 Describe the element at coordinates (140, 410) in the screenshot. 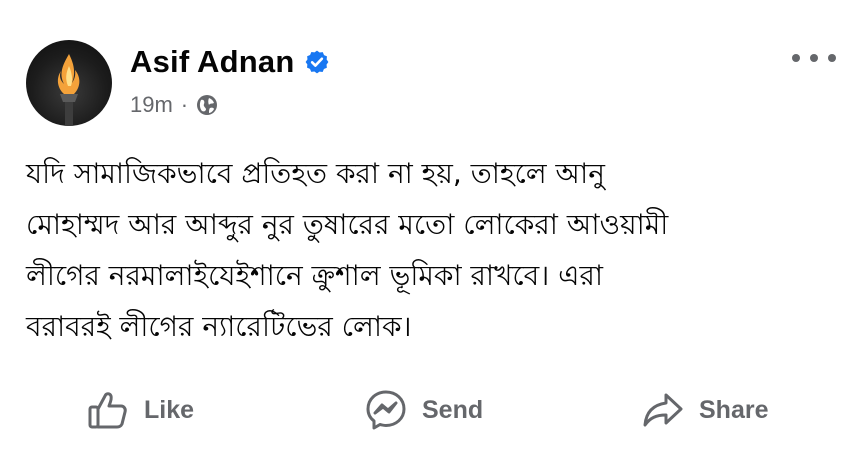

I see `like-button: Like` at that location.